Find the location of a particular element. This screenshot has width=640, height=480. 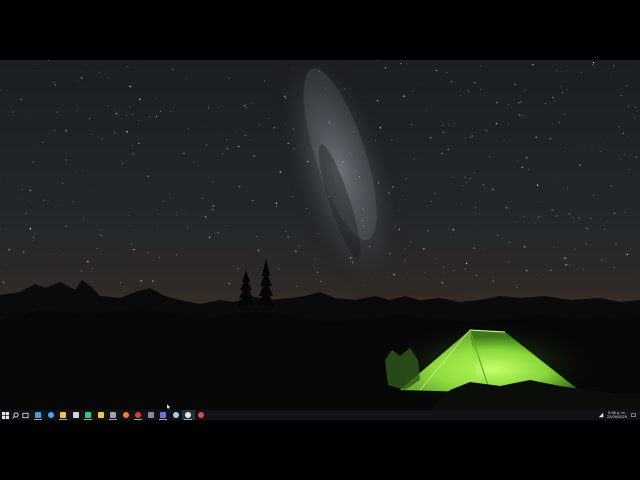

taskbar-app-file-explorer is located at coordinates (63, 415).